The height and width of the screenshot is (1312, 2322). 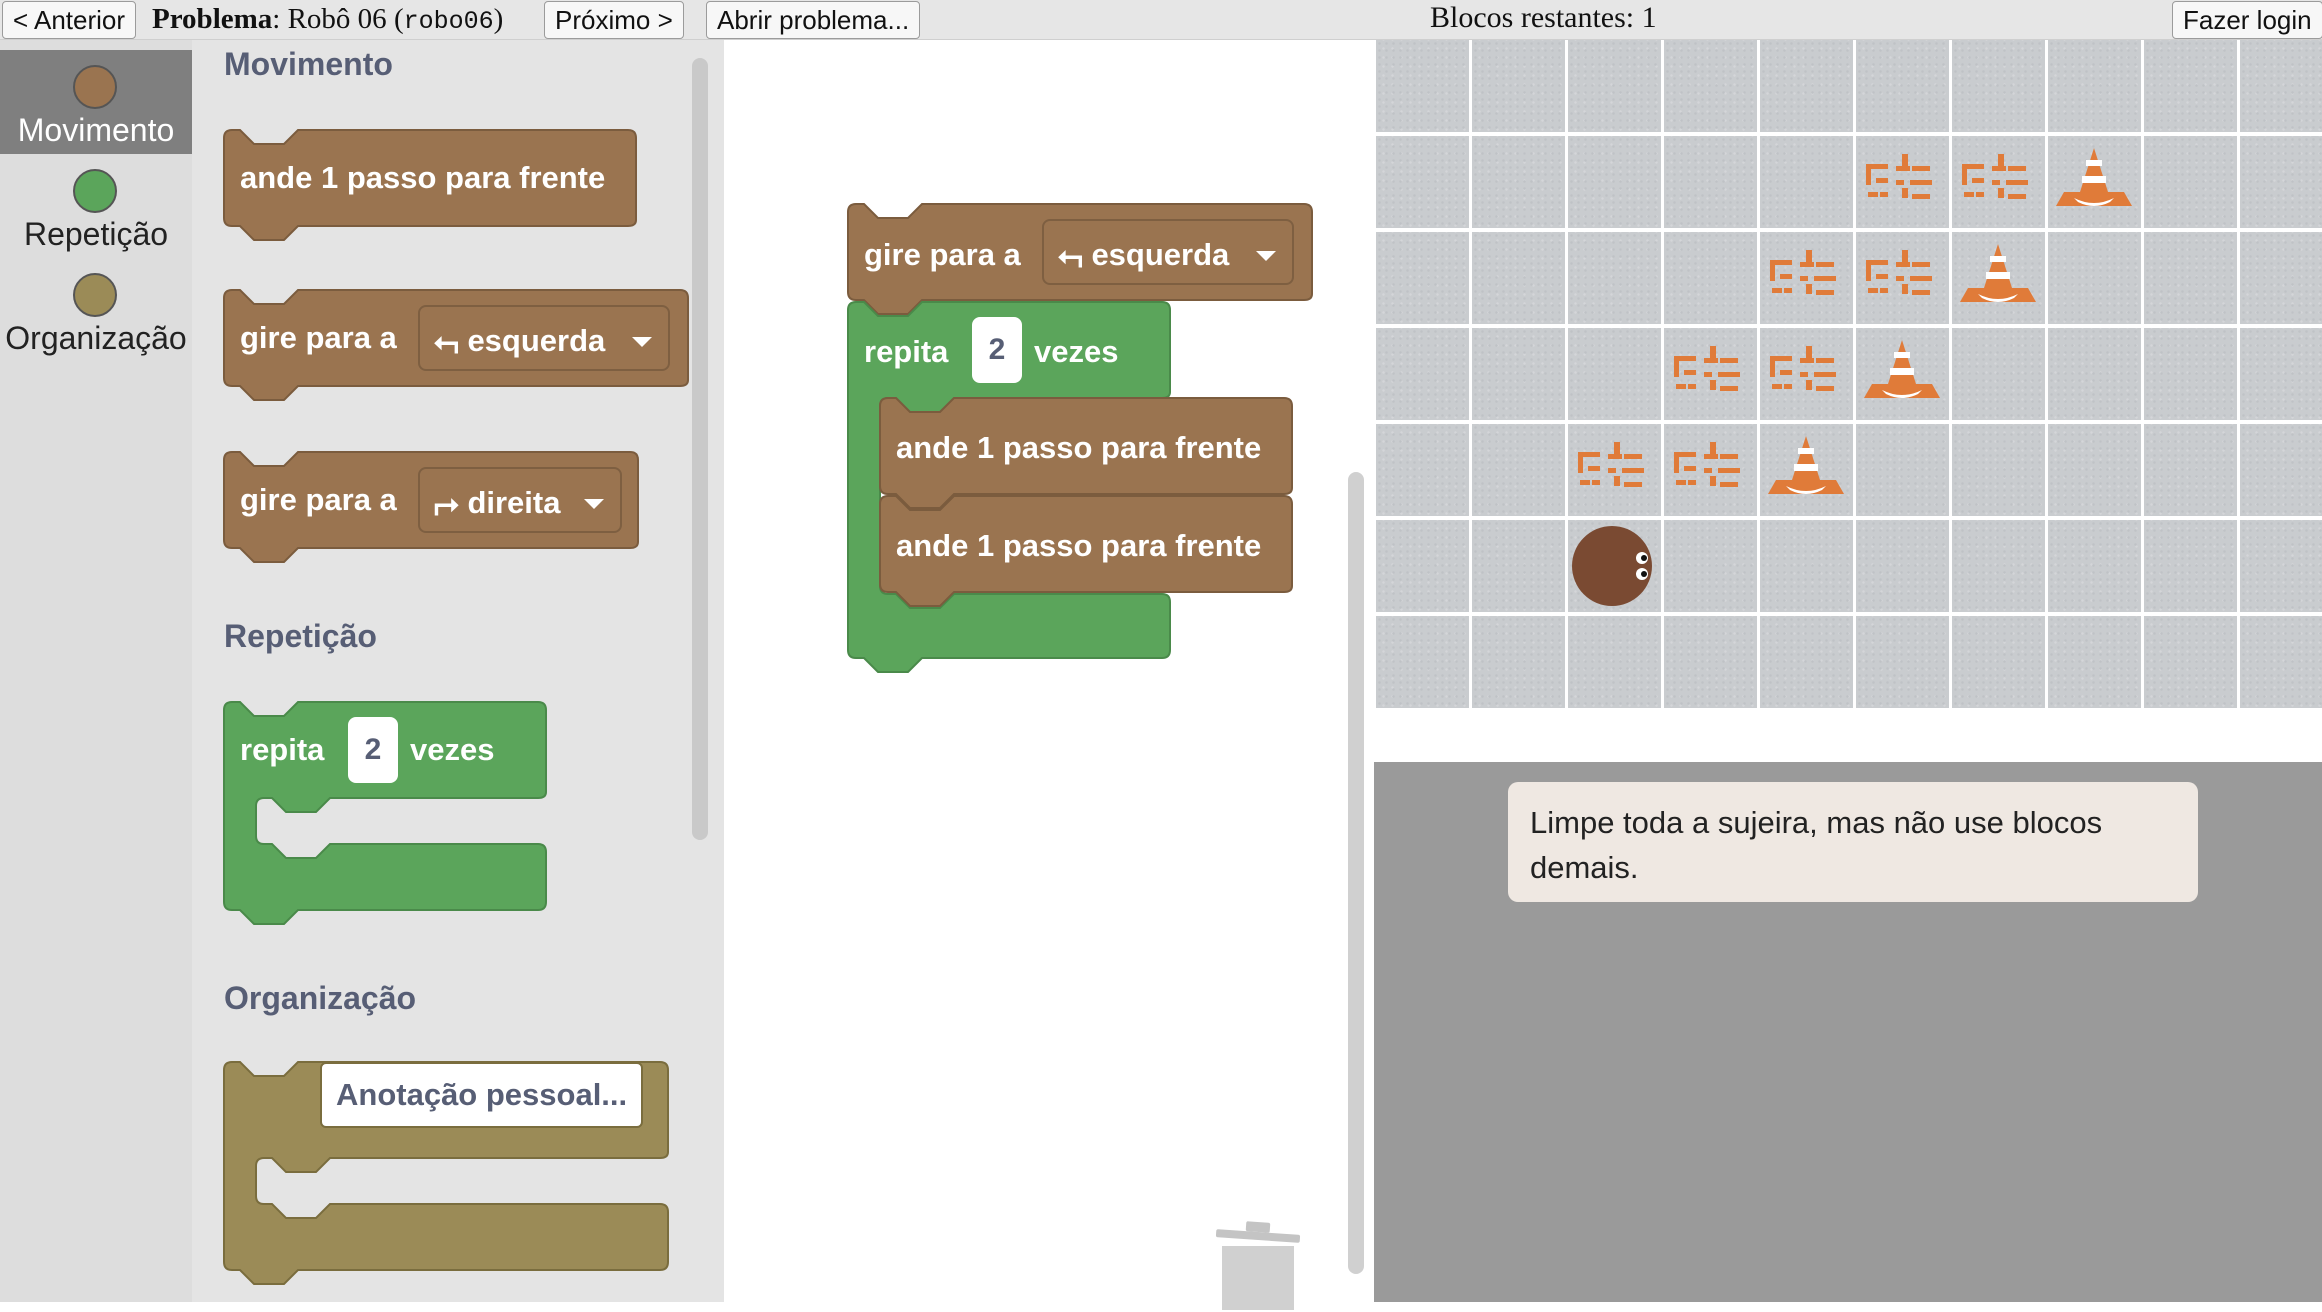 I want to click on category-movement: Movimento, so click(x=96, y=102).